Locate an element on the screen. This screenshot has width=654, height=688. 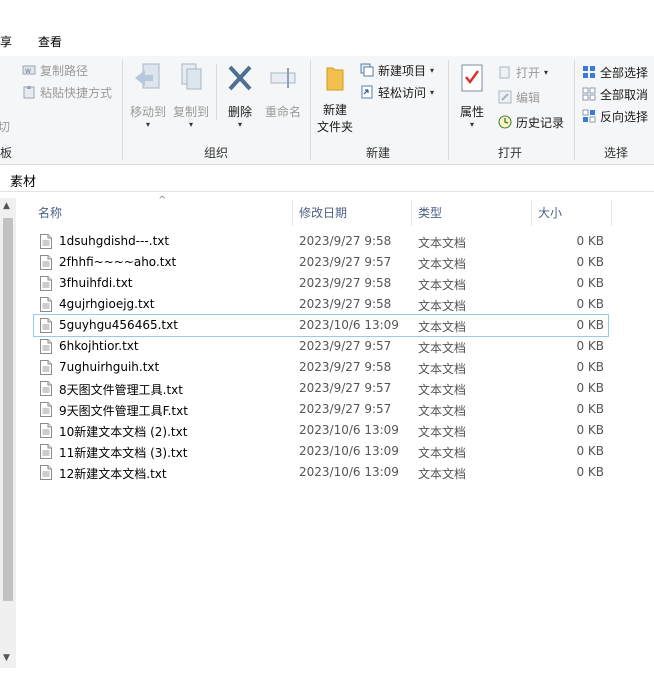
paste-shortcut-label: 粘贴快捷方式 is located at coordinates (76, 92).